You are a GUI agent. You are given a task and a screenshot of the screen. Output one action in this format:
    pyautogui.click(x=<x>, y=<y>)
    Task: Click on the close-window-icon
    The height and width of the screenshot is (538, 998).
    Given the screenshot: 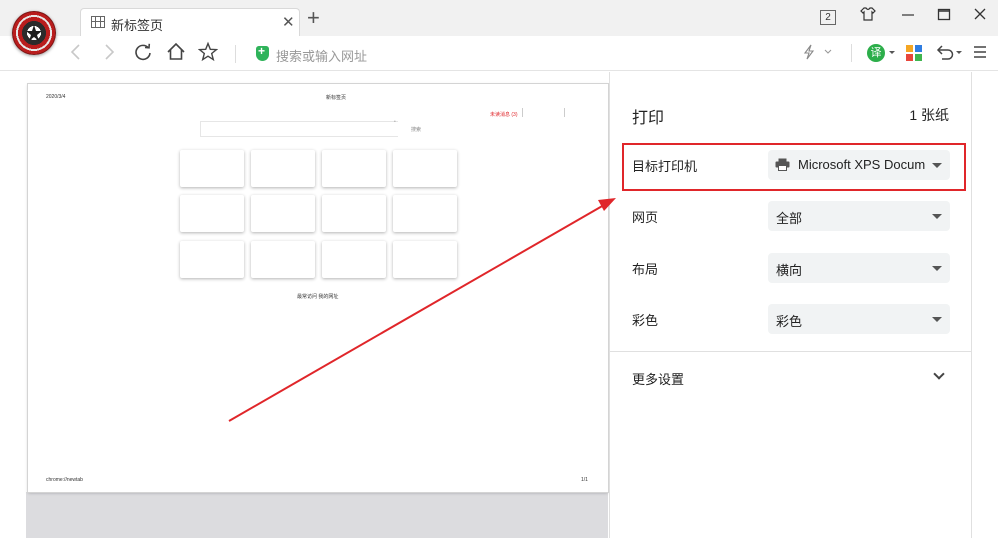 What is the action you would take?
    pyautogui.click(x=980, y=17)
    